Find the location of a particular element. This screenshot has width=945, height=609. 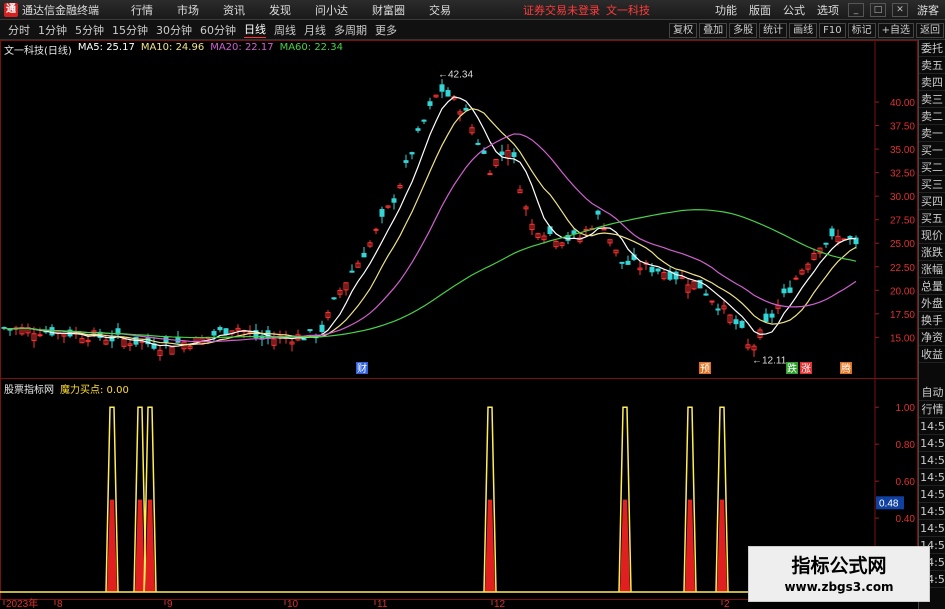

side-item-4: 卖二 is located at coordinates (932, 116).